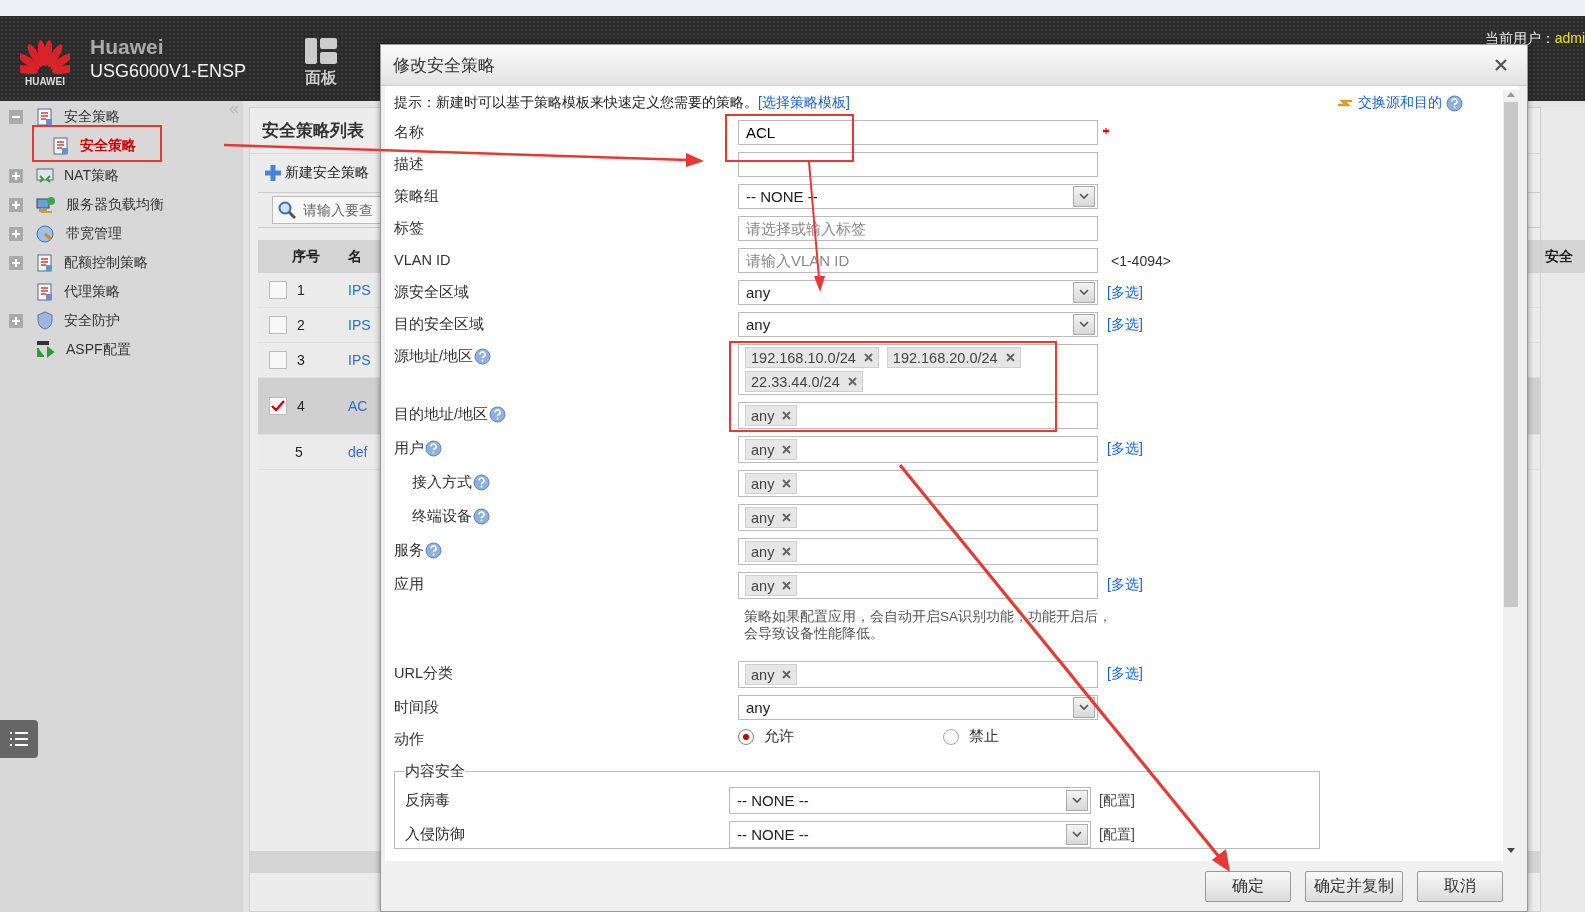 The image size is (1585, 912). What do you see at coordinates (444, 65) in the screenshot?
I see `dialog-title: 修改安全策略` at bounding box center [444, 65].